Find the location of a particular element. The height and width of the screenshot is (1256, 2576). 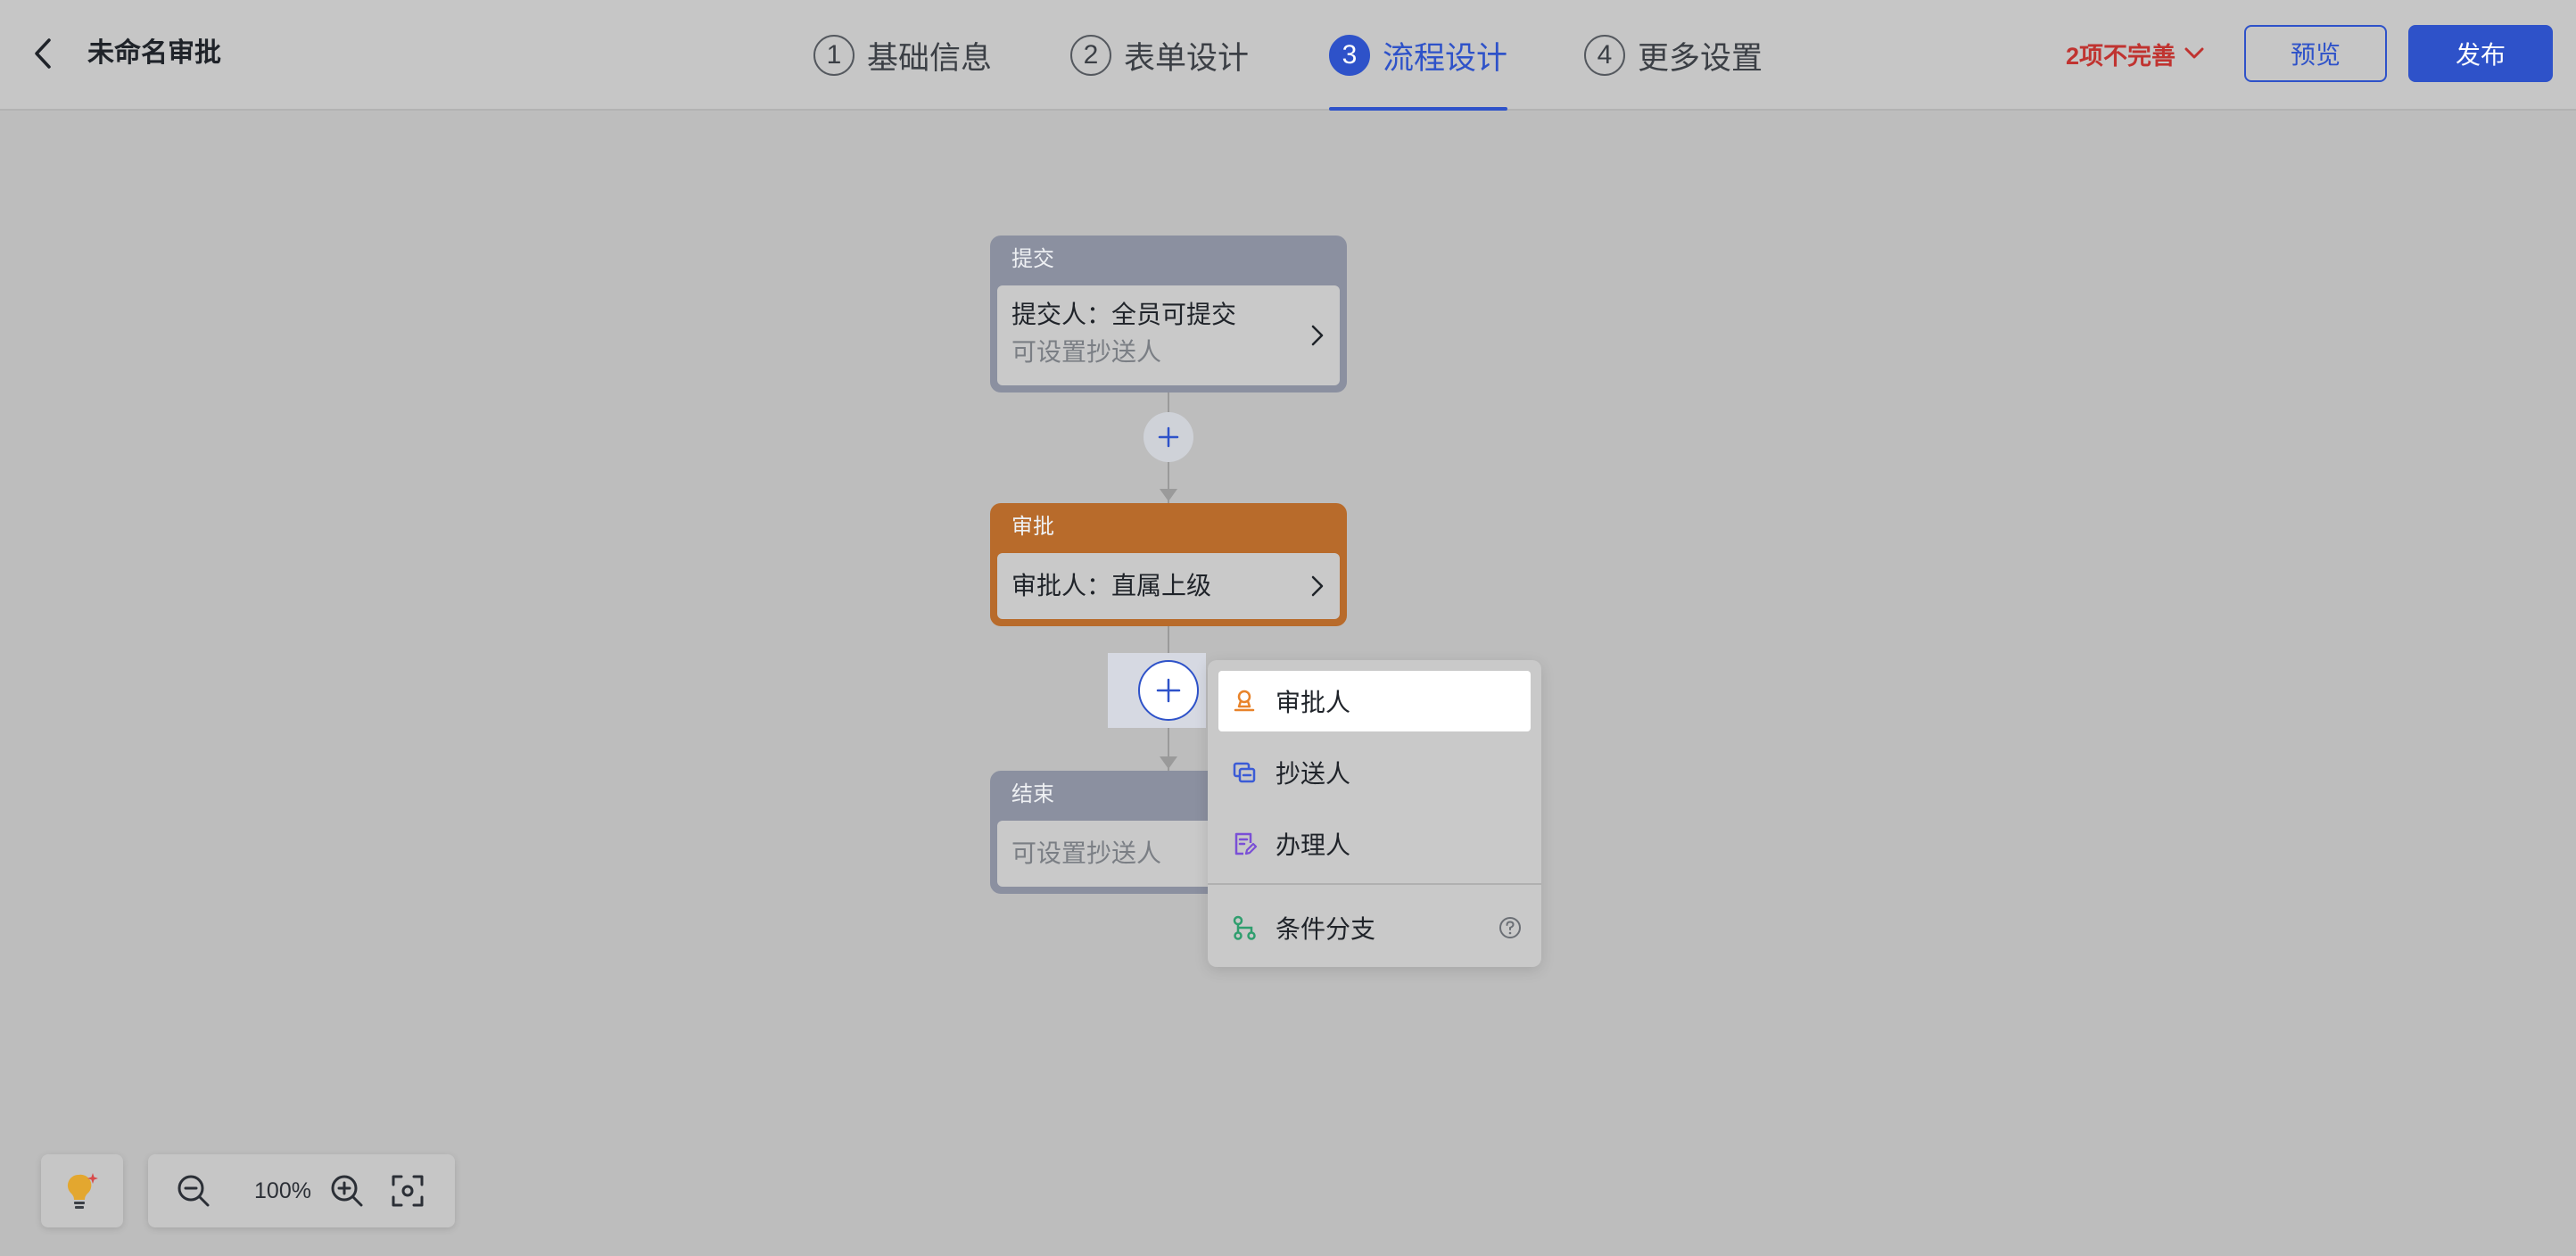

menu-item-label: 审批人 is located at coordinates (1314, 702).